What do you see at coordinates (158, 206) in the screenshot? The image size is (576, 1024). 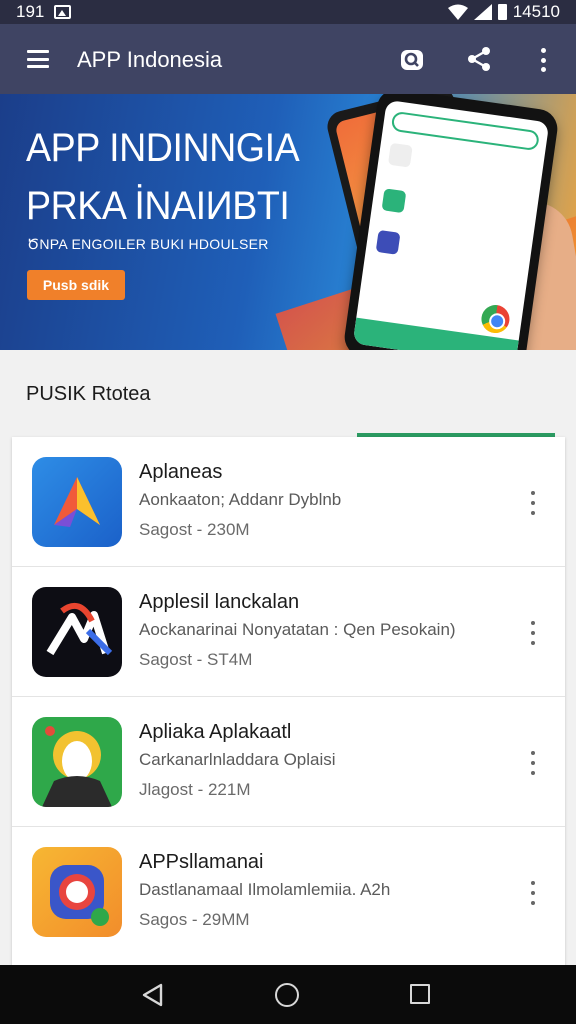 I see `banner-headline-2: PRKA İNAIИBTI` at bounding box center [158, 206].